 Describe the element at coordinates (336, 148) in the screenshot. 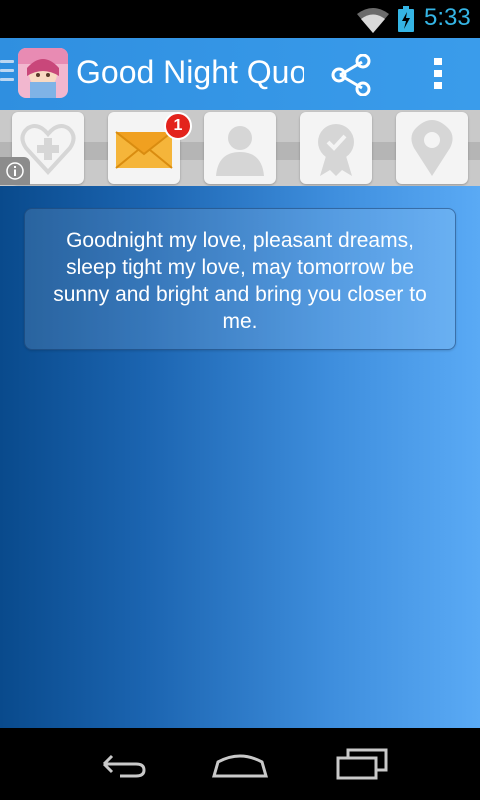

I see `award-badge-icon` at that location.